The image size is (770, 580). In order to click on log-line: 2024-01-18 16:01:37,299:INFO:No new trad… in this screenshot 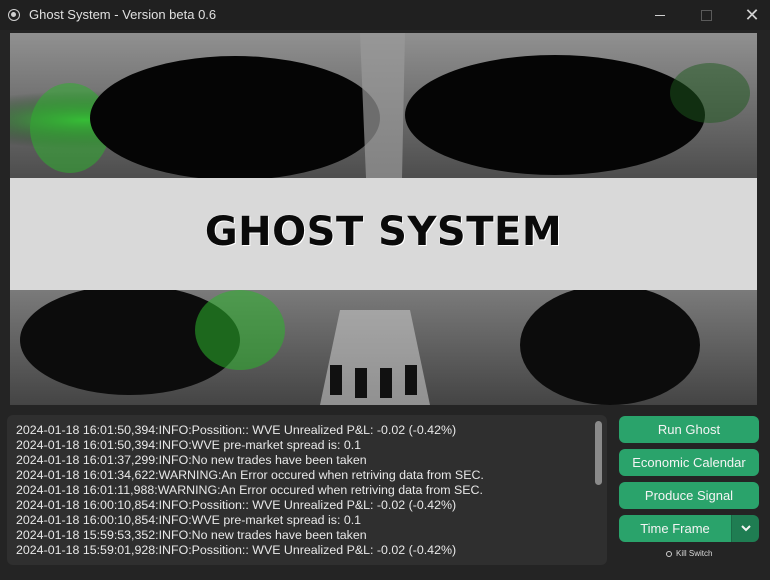, I will do `click(191, 460)`.